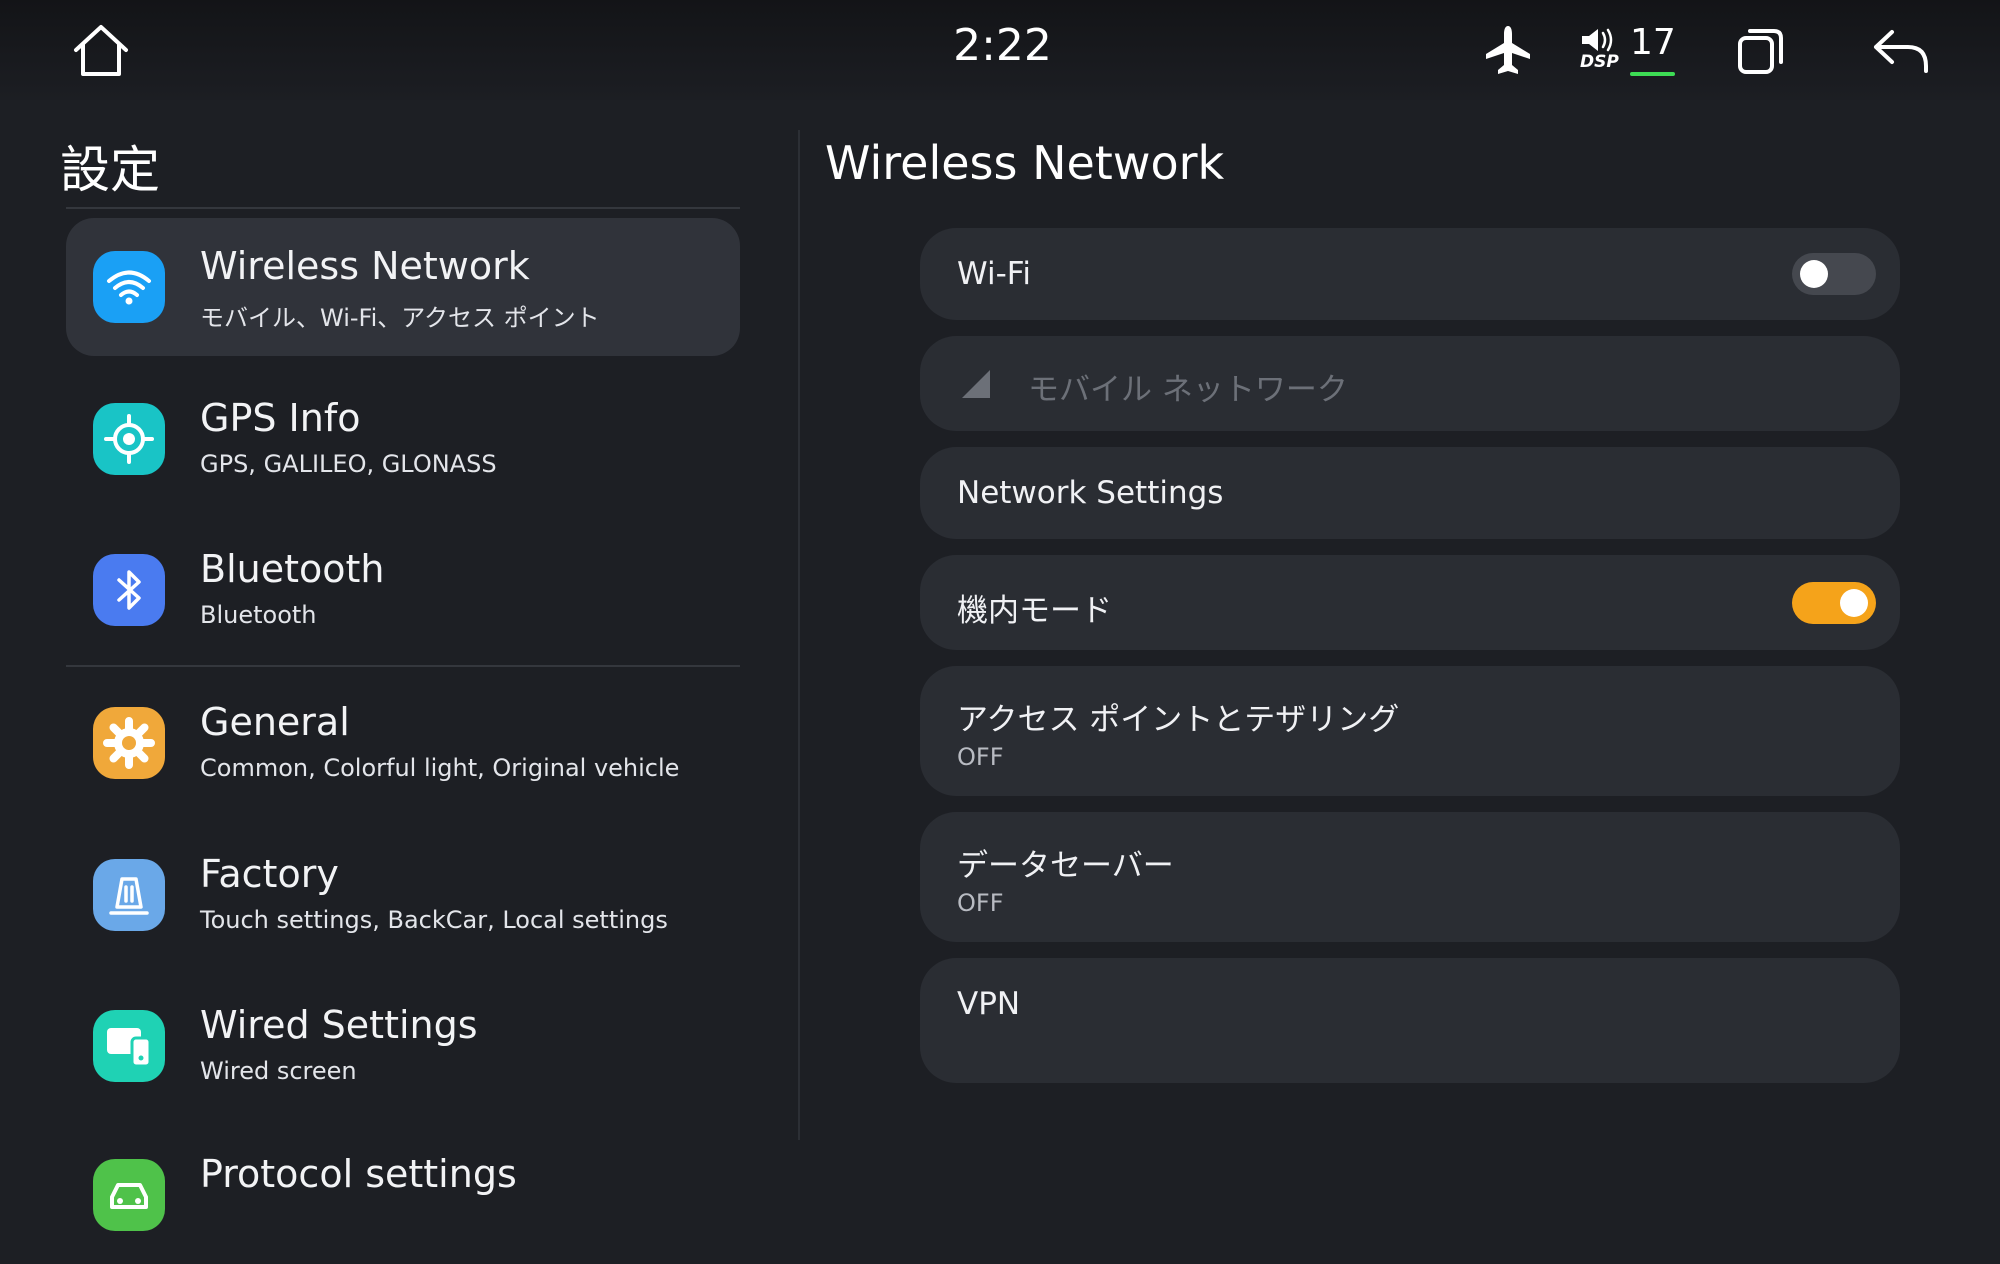 Image resolution: width=2000 pixels, height=1264 pixels. What do you see at coordinates (348, 464) in the screenshot?
I see `nav-subtitle: GPS, GALILEO, GLONASS` at bounding box center [348, 464].